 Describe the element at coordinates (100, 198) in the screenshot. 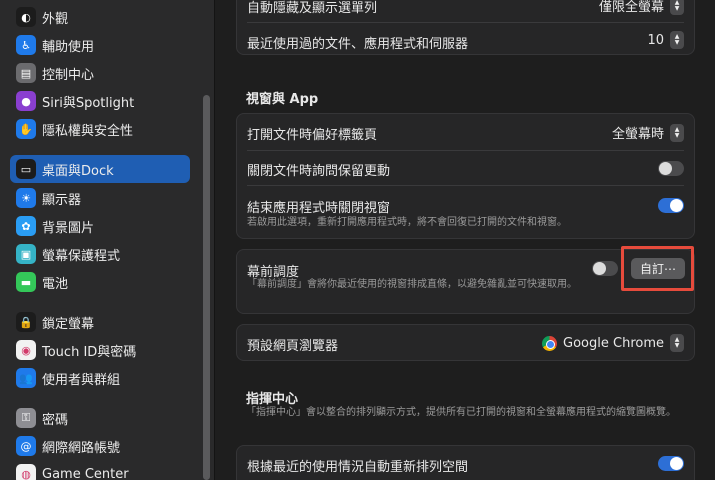

I see `sidebar-item: ☀ 顯示器` at that location.